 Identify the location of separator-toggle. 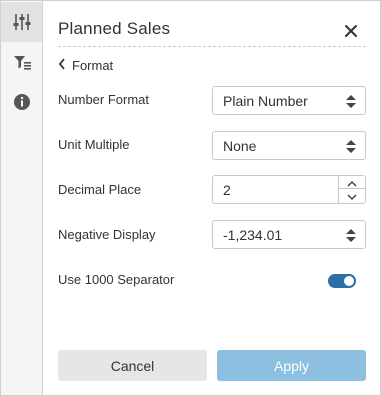
(342, 281).